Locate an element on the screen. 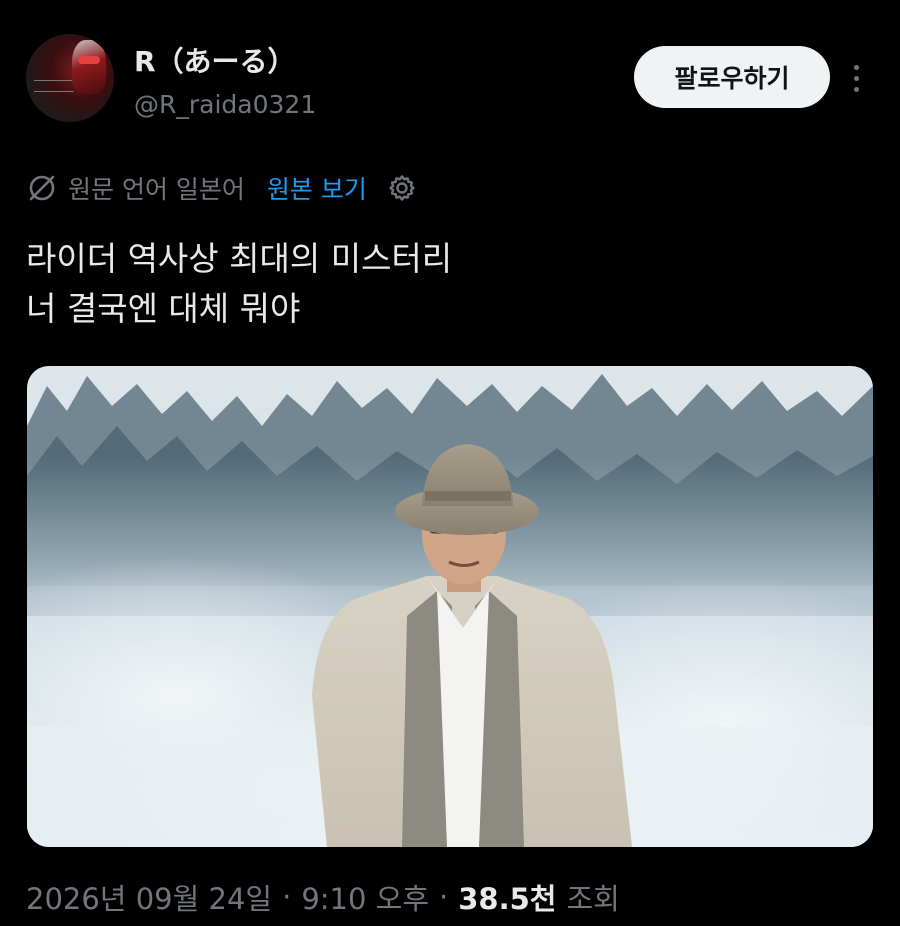  translation-bar: 원문 언어 일본어 원본 보기 is located at coordinates (221, 188).